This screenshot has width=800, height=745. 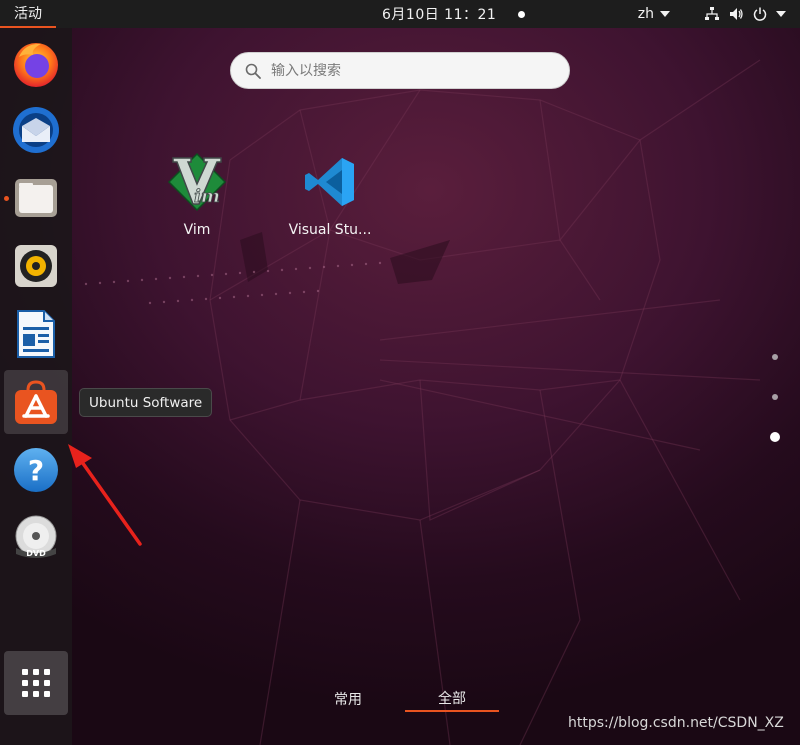 I want to click on help-icon: ?, so click(x=36, y=470).